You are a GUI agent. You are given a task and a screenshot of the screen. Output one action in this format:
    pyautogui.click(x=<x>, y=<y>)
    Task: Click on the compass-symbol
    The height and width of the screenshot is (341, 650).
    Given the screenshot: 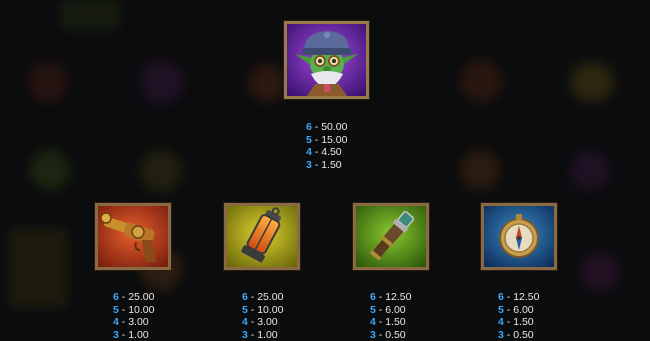 What is the action you would take?
    pyautogui.click(x=519, y=236)
    